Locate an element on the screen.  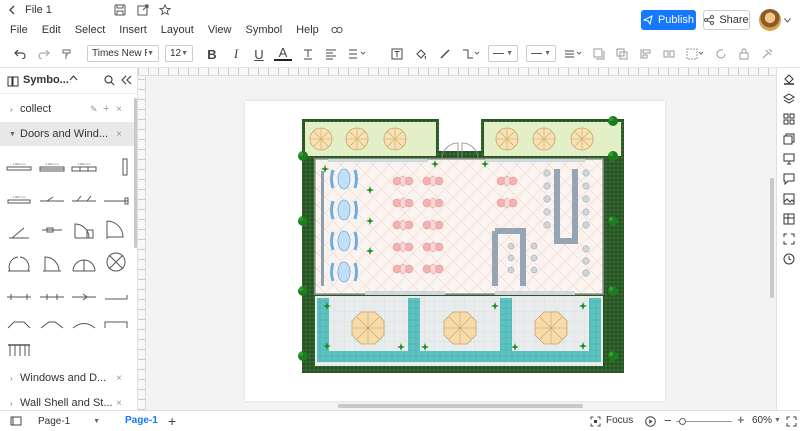
shape-door-revolving is located at coordinates (116, 262).